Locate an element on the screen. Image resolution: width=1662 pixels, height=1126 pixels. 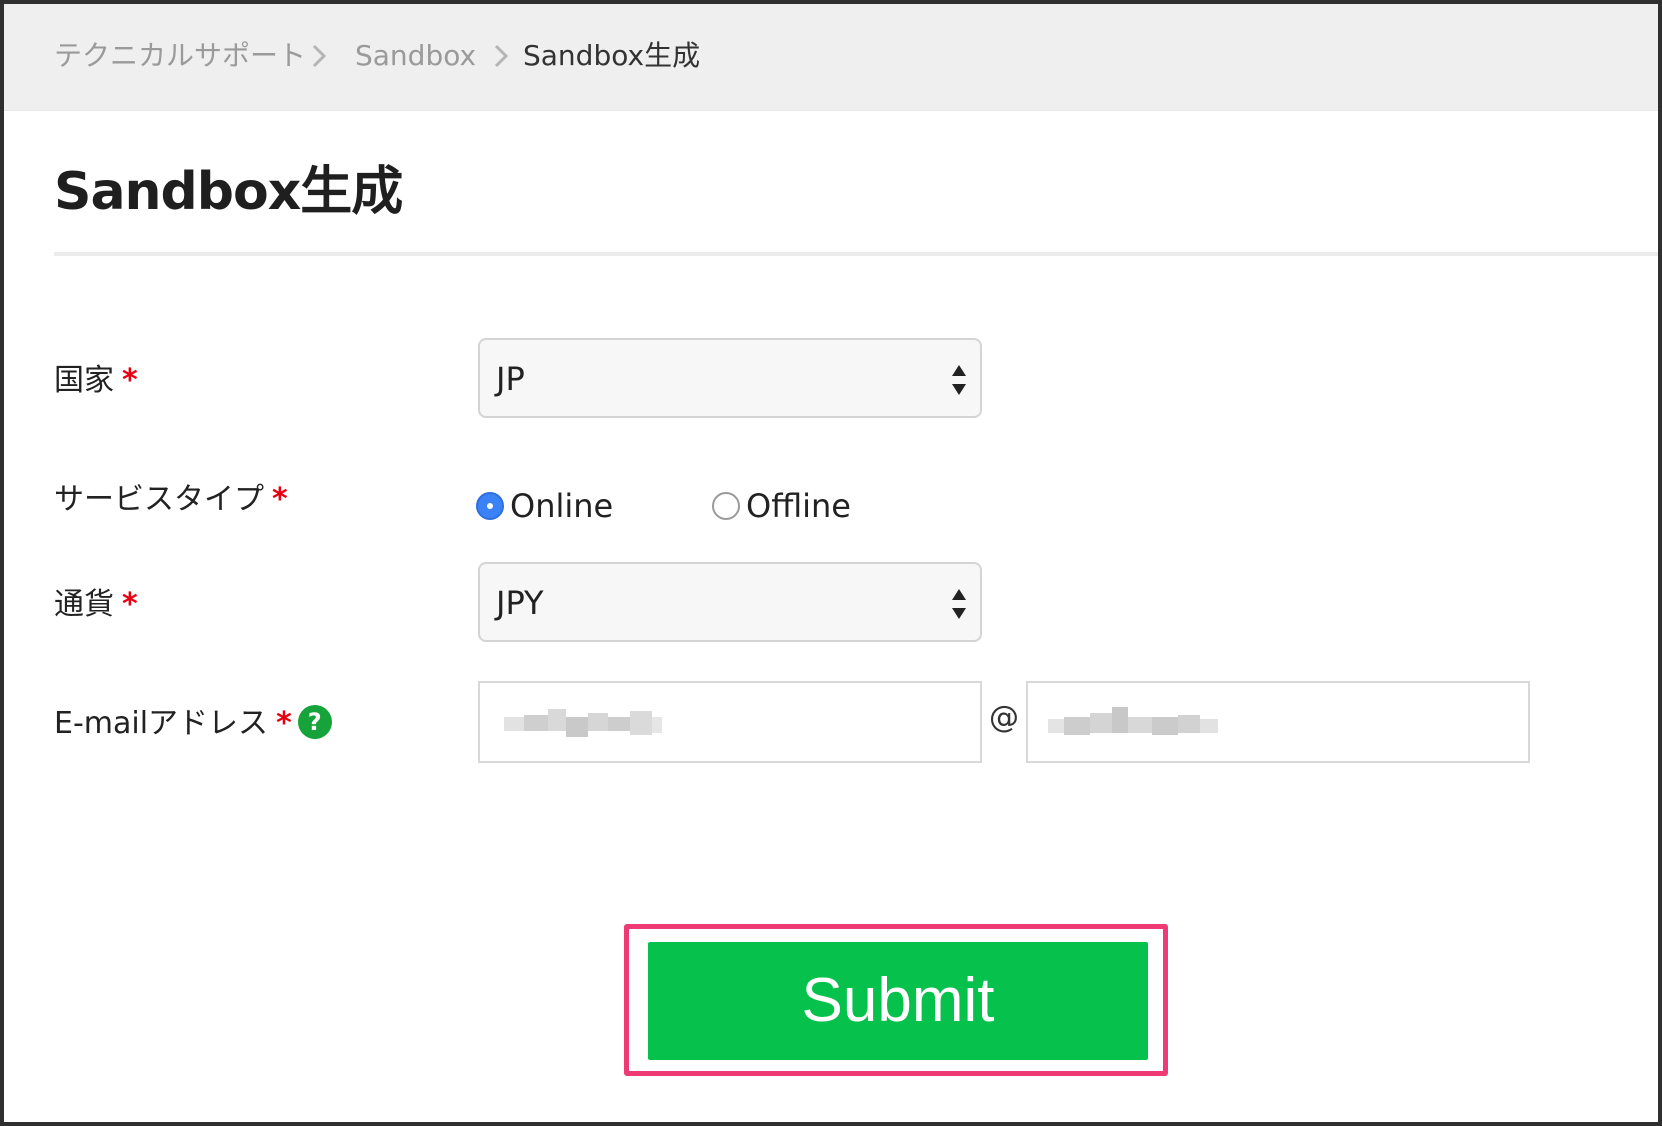
page-title: Sandbox生成 is located at coordinates (228, 192).